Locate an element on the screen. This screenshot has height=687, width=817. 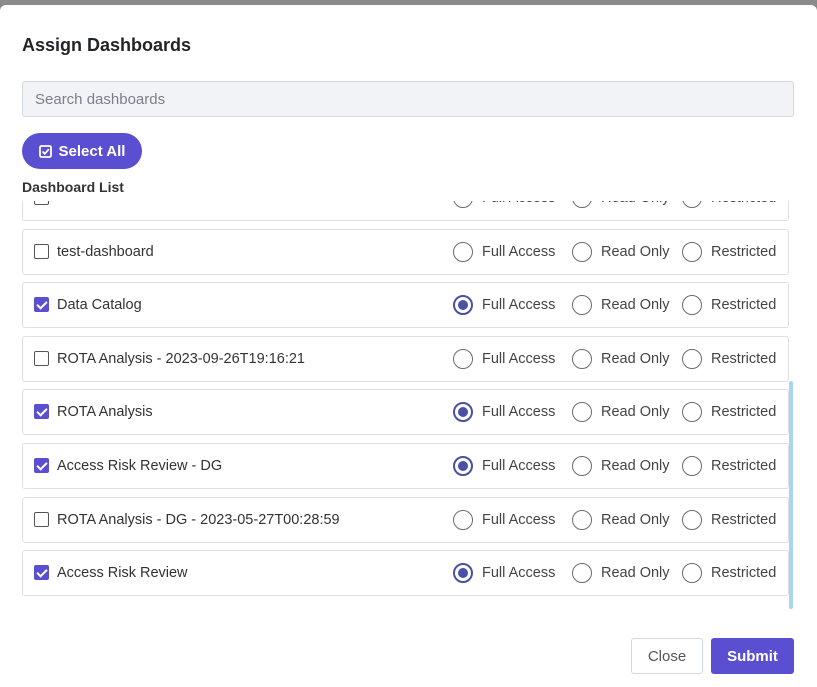
dashboard-name: ROTA Analysis is located at coordinates (105, 412).